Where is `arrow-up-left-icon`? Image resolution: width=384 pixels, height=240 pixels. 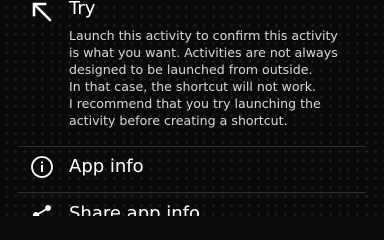
arrow-up-left-icon is located at coordinates (42, 12).